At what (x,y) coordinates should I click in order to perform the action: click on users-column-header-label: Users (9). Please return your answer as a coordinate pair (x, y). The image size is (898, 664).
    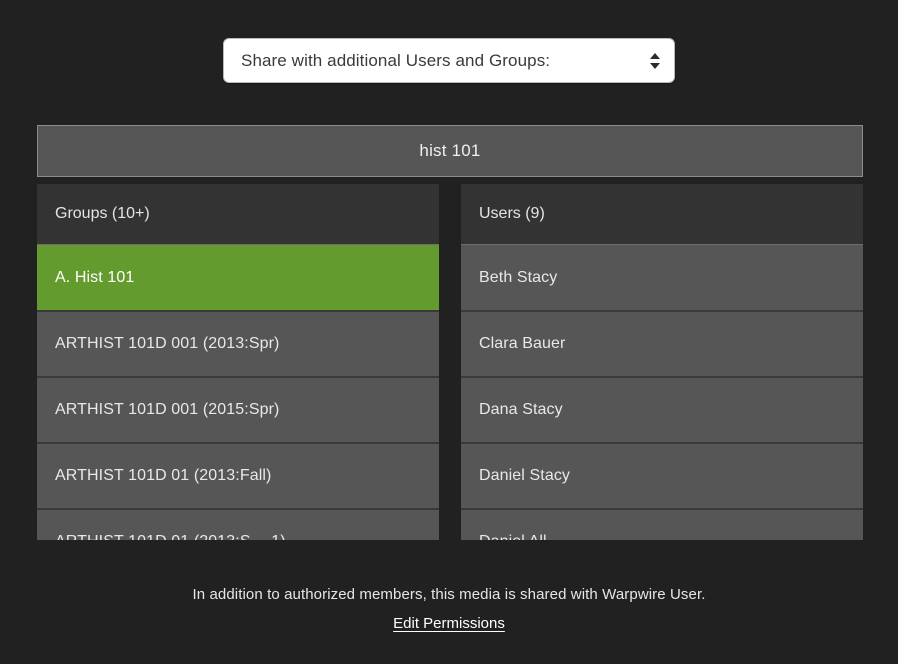
    Looking at the image, I should click on (512, 213).